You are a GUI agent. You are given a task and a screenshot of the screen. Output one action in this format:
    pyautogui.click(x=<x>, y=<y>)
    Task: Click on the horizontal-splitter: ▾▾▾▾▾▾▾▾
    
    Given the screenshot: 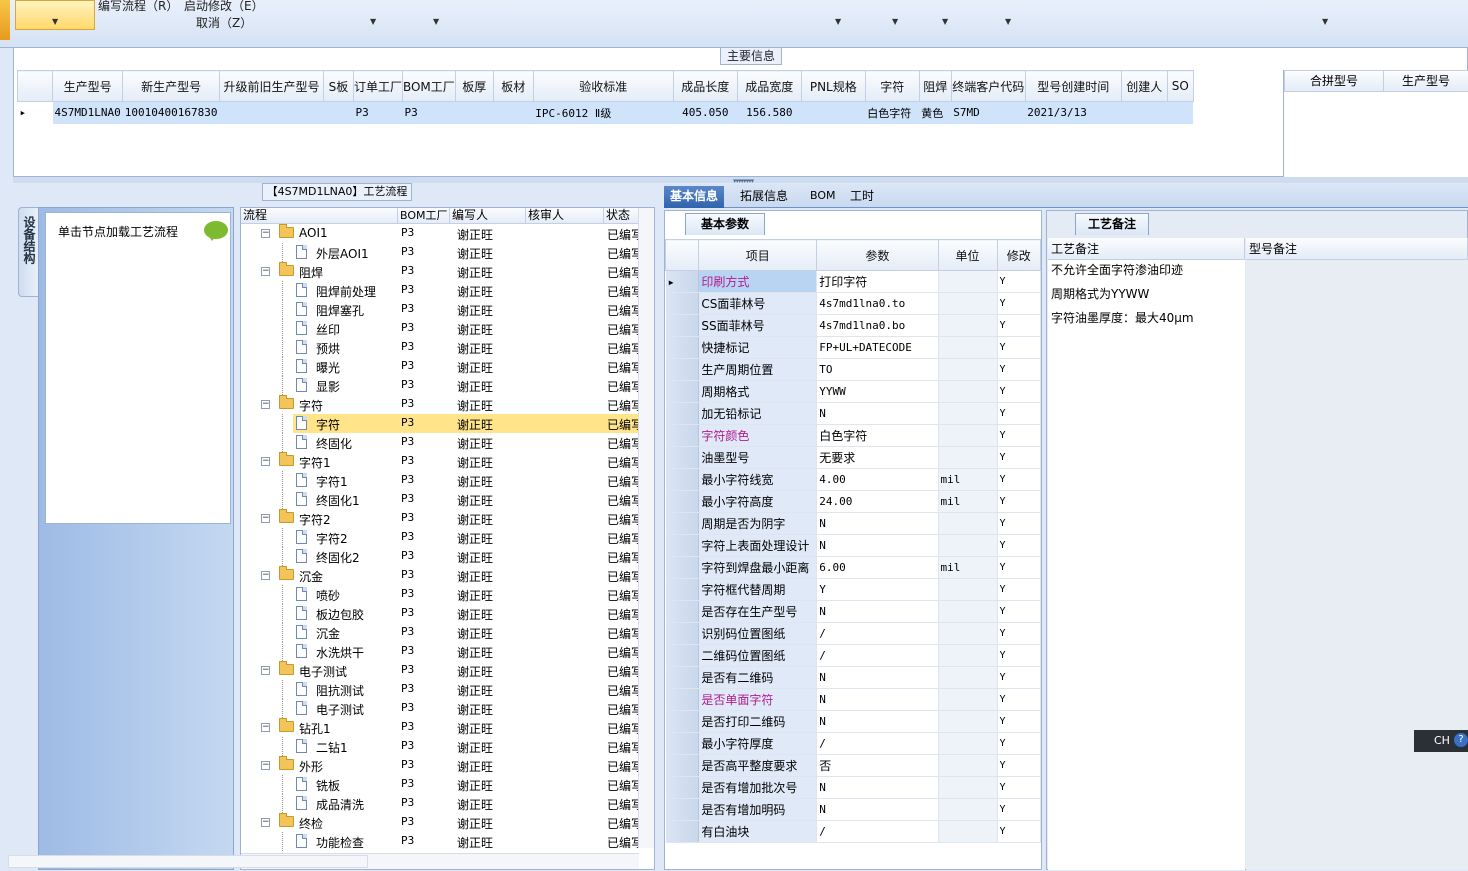 What is the action you would take?
    pyautogui.click(x=740, y=181)
    